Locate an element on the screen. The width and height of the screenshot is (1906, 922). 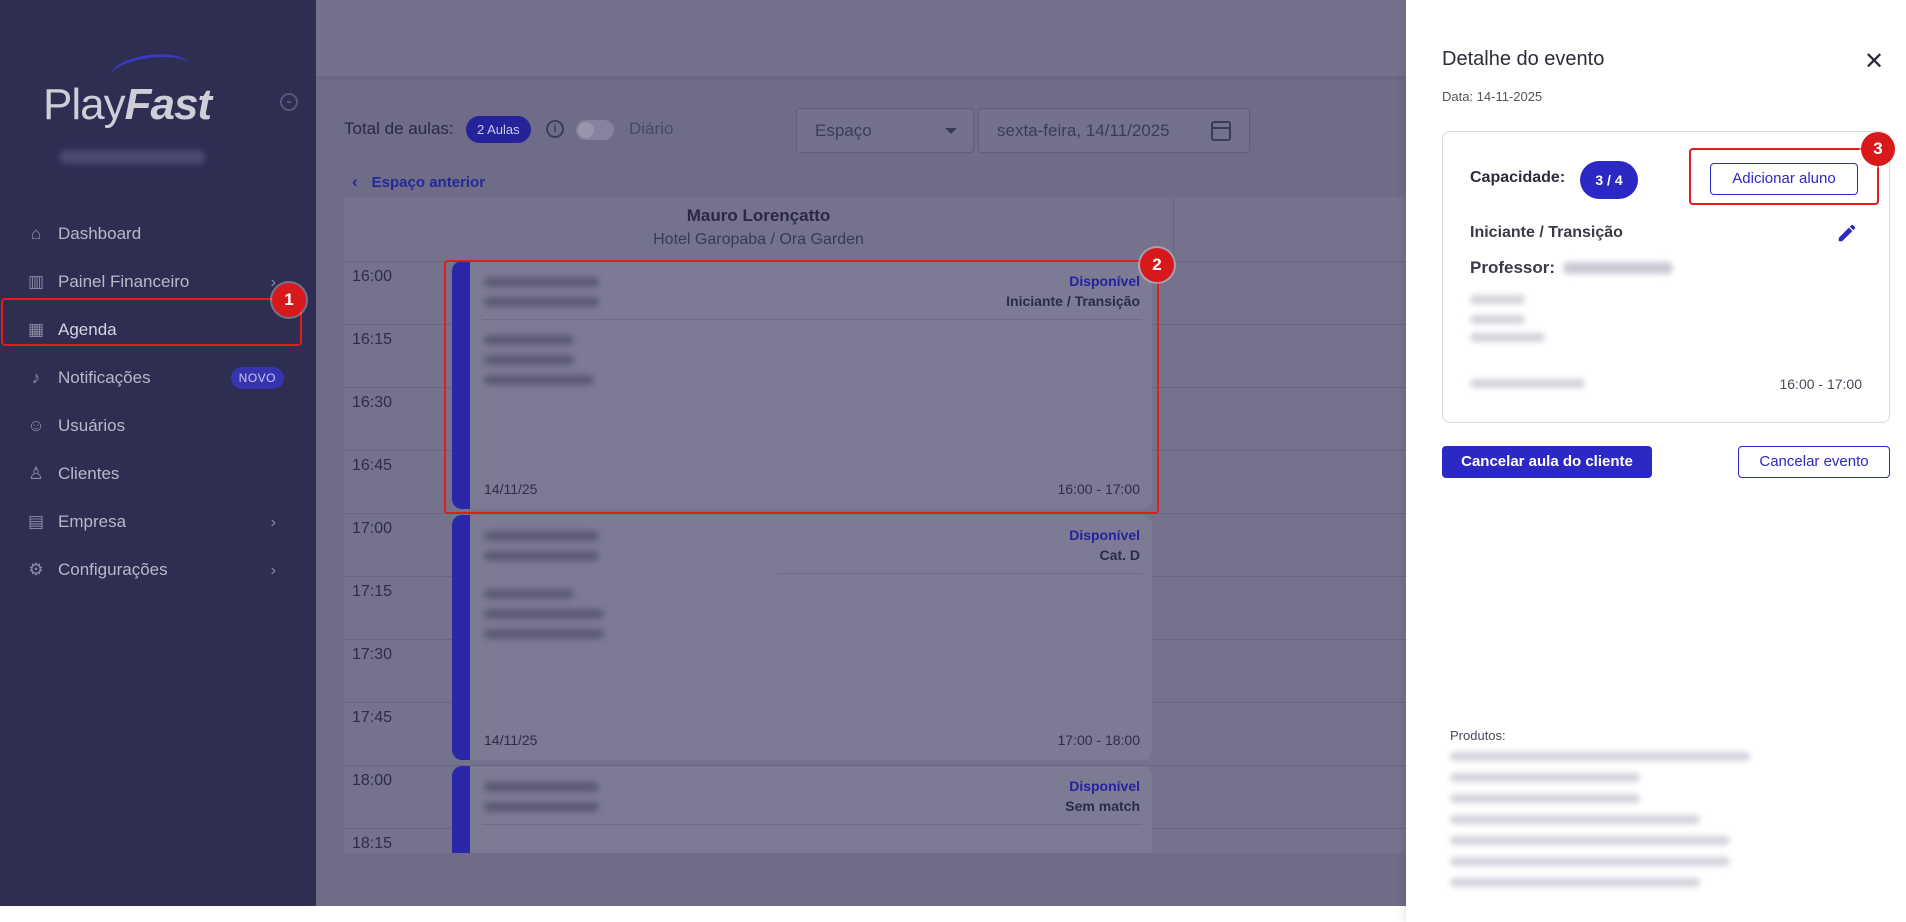
close-icon: ✕ is located at coordinates (1874, 62).